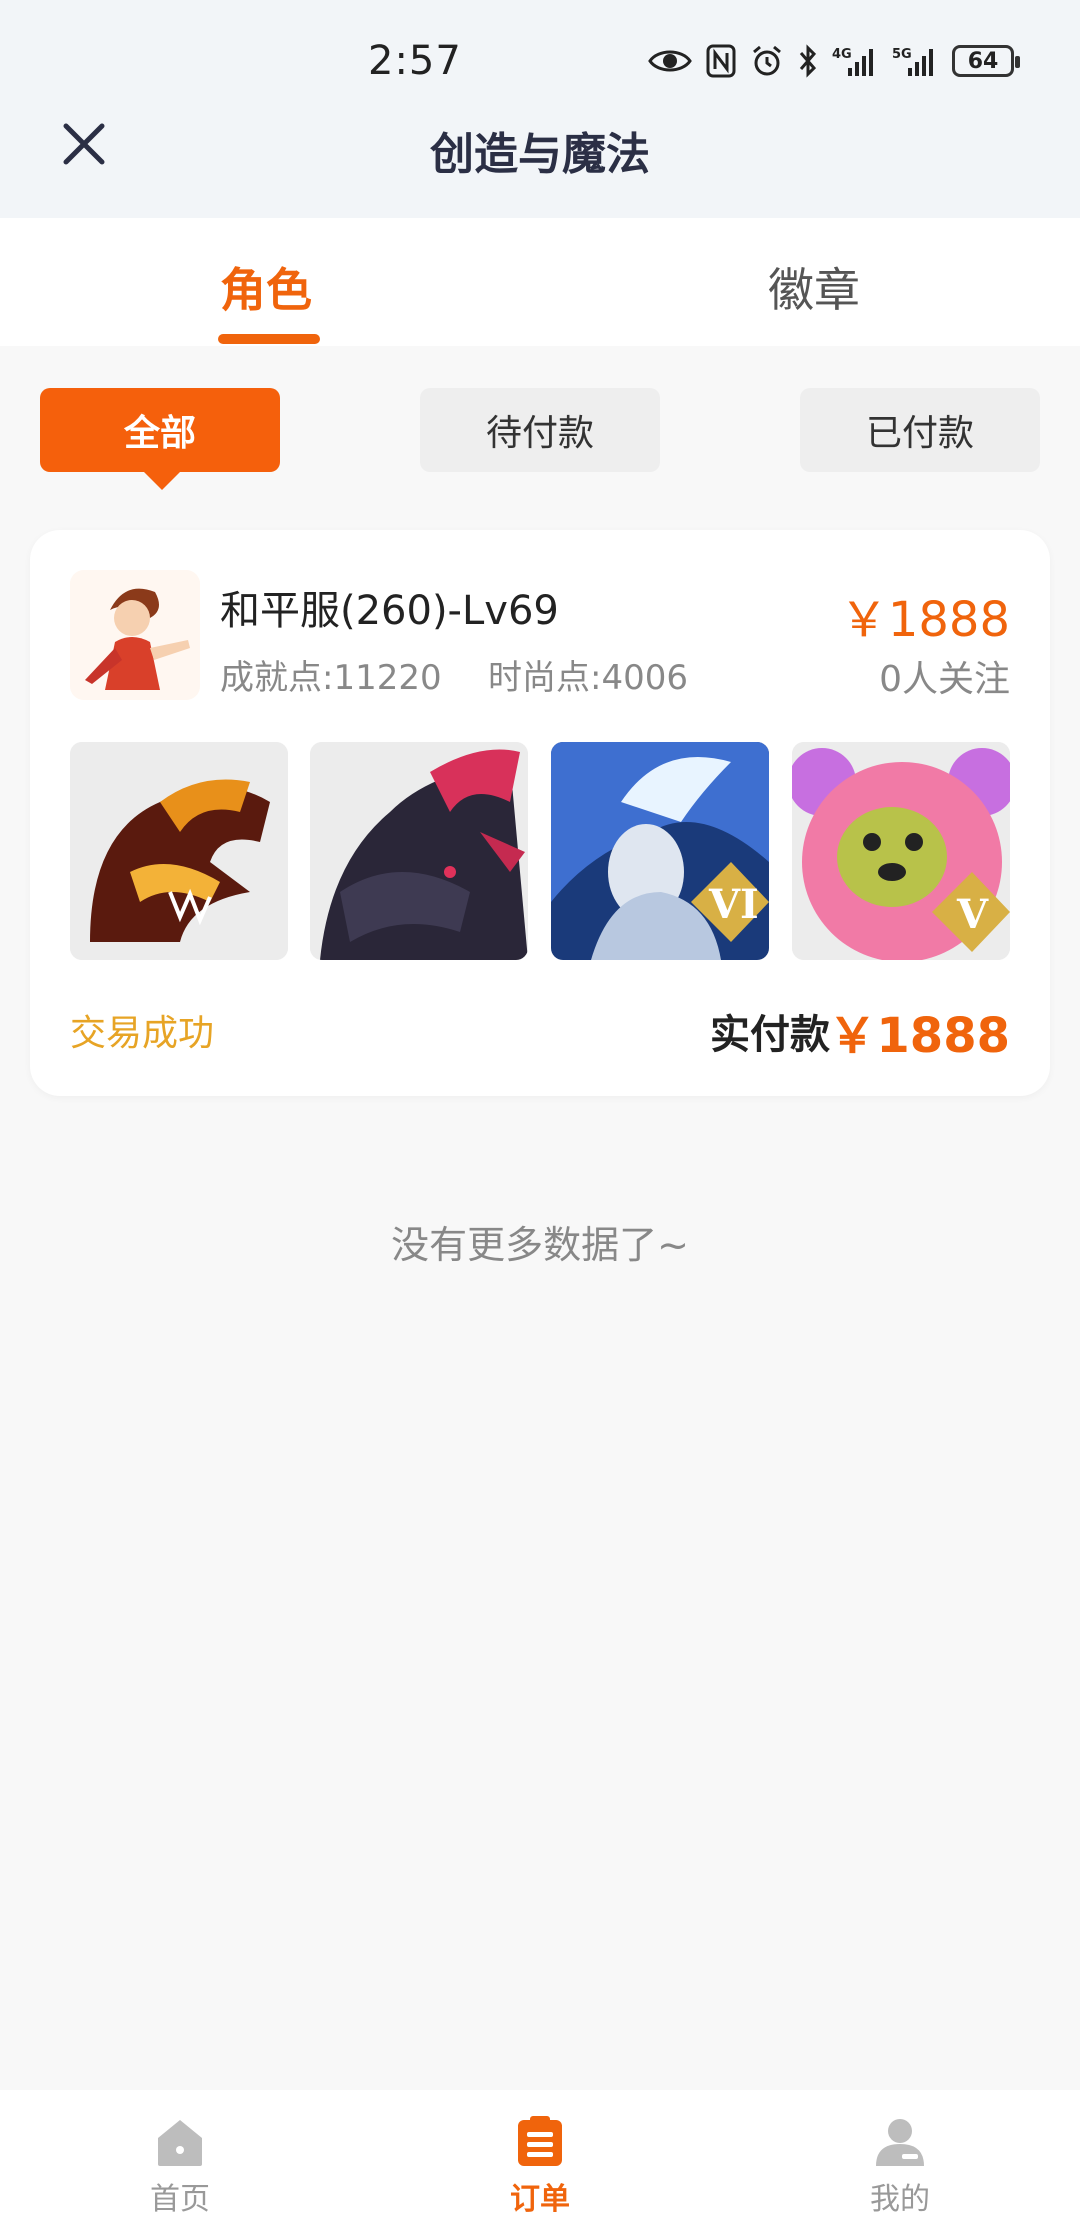 This screenshot has width=1080, height=2228. I want to click on nav-home: 首页, so click(180, 2166).